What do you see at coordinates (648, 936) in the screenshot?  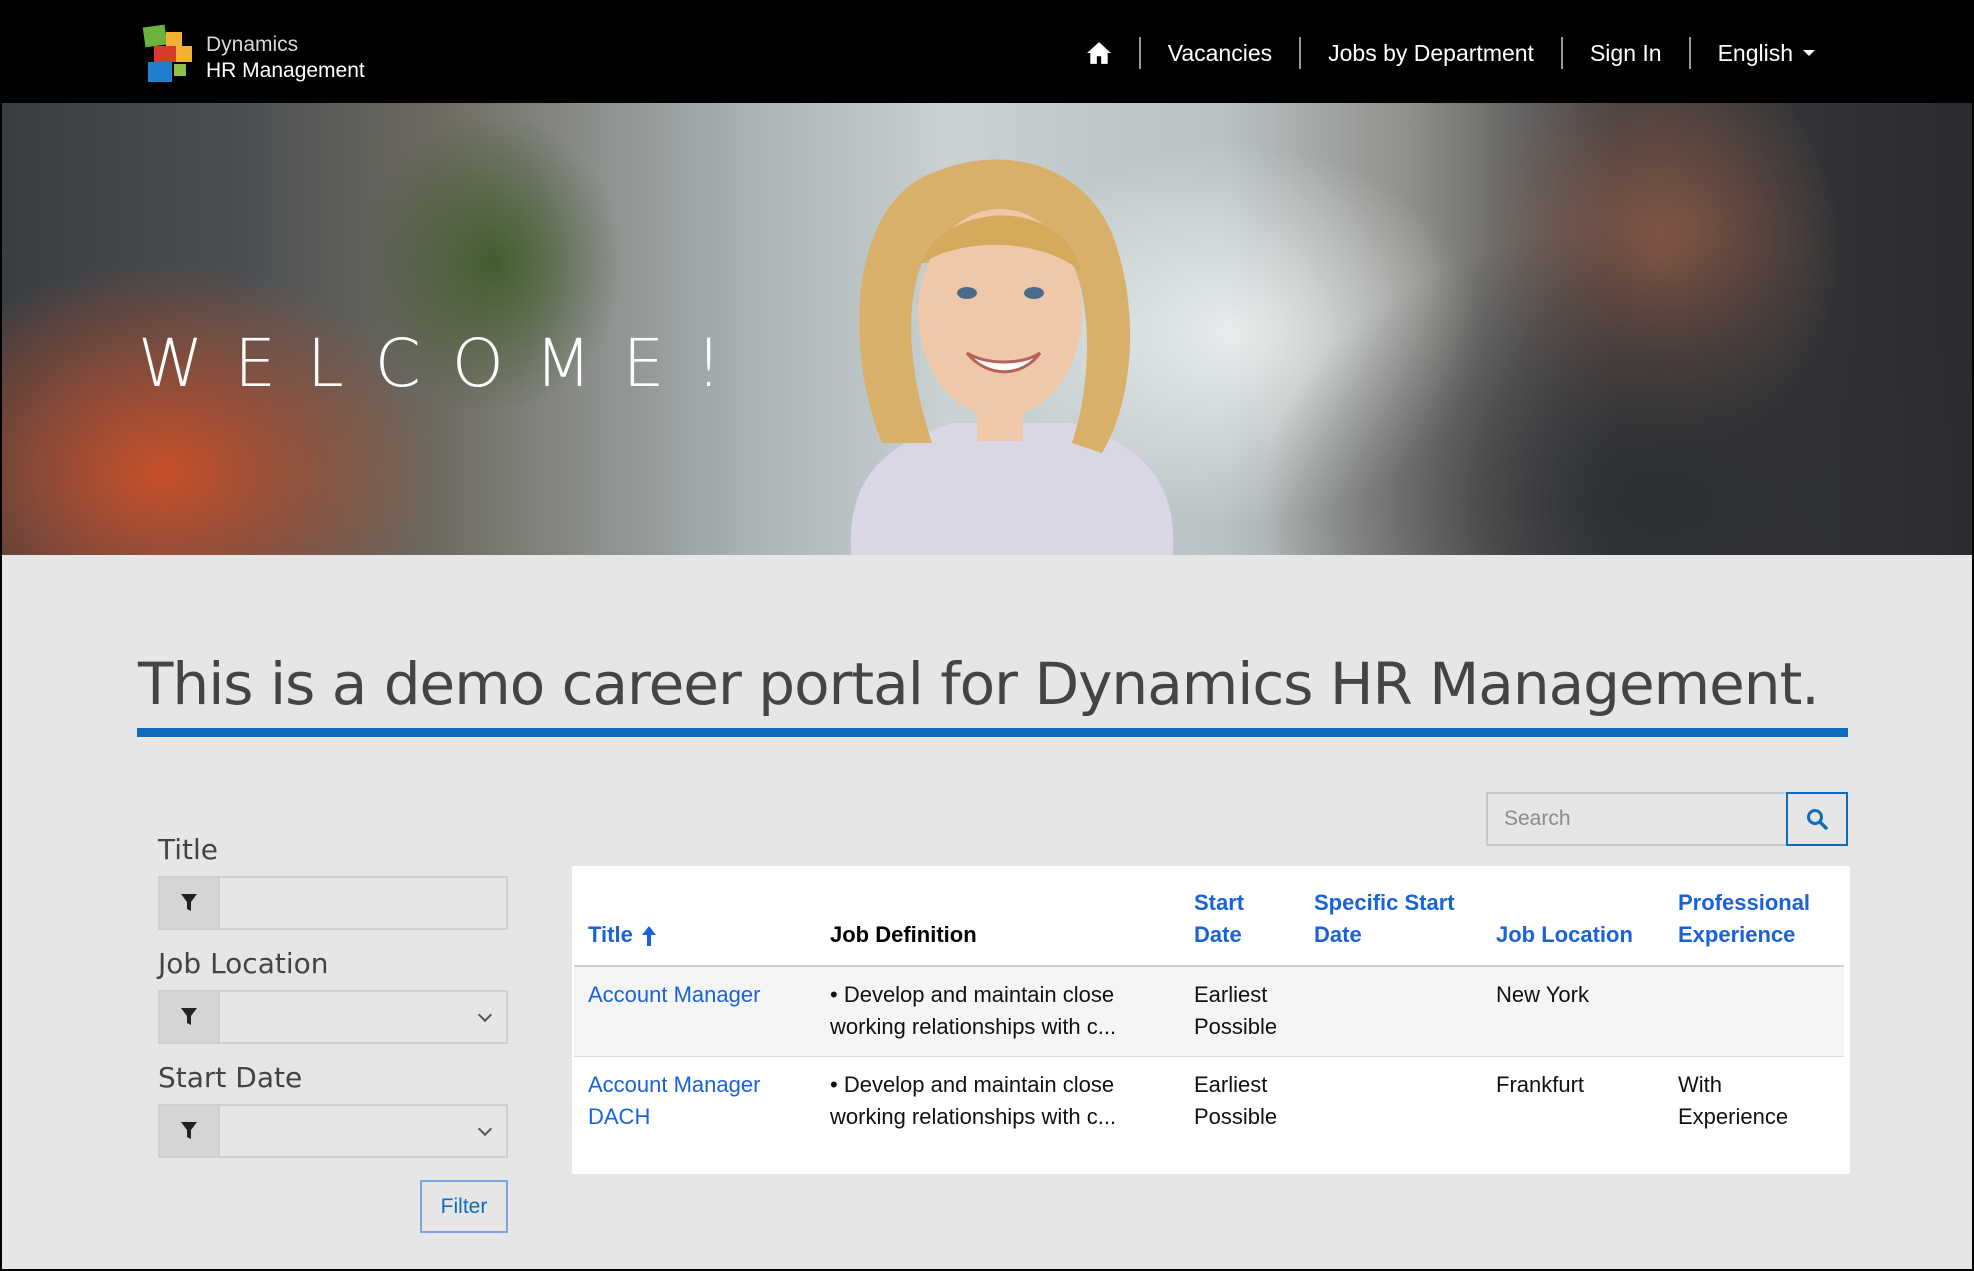 I see `arrow-up-icon` at bounding box center [648, 936].